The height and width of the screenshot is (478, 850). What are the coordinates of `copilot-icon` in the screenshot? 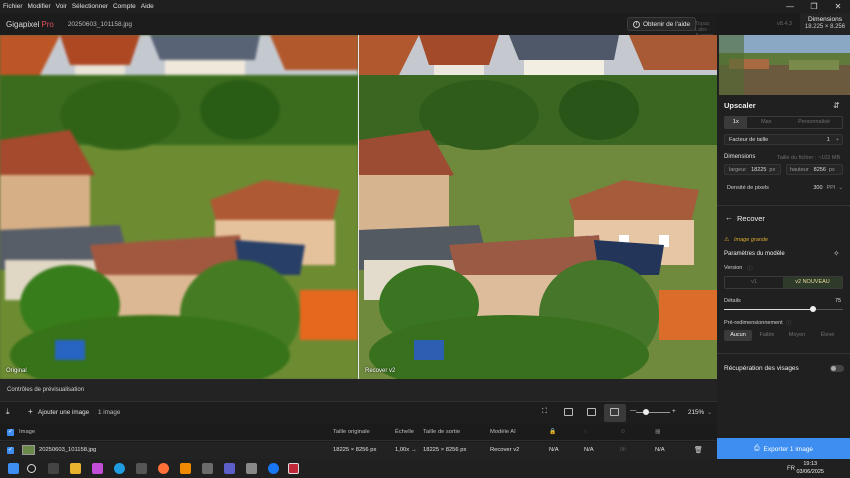 It's located at (97, 468).